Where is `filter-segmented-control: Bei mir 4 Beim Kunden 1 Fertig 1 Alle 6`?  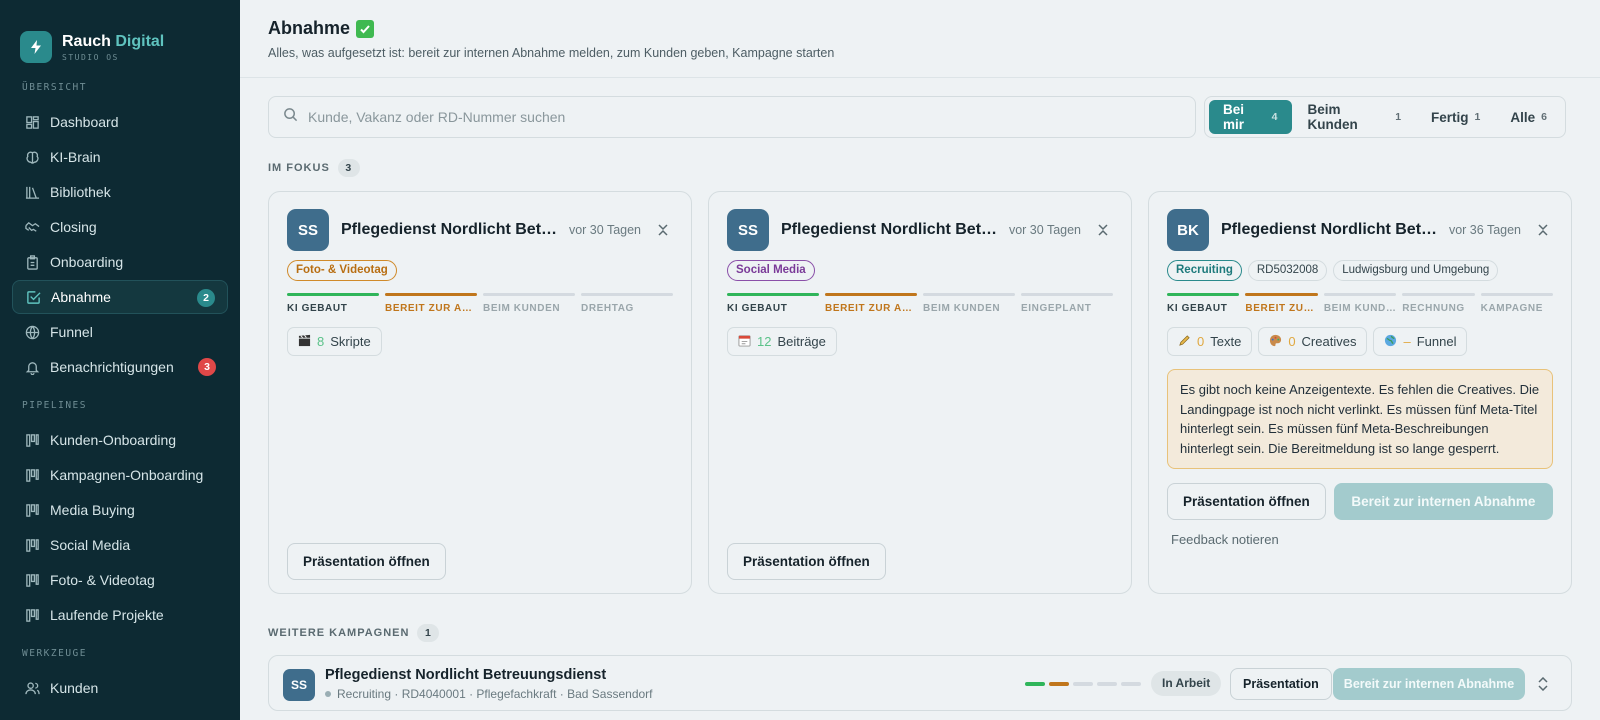
filter-segmented-control: Bei mir 4 Beim Kunden 1 Fertig 1 Alle 6 is located at coordinates (1385, 117).